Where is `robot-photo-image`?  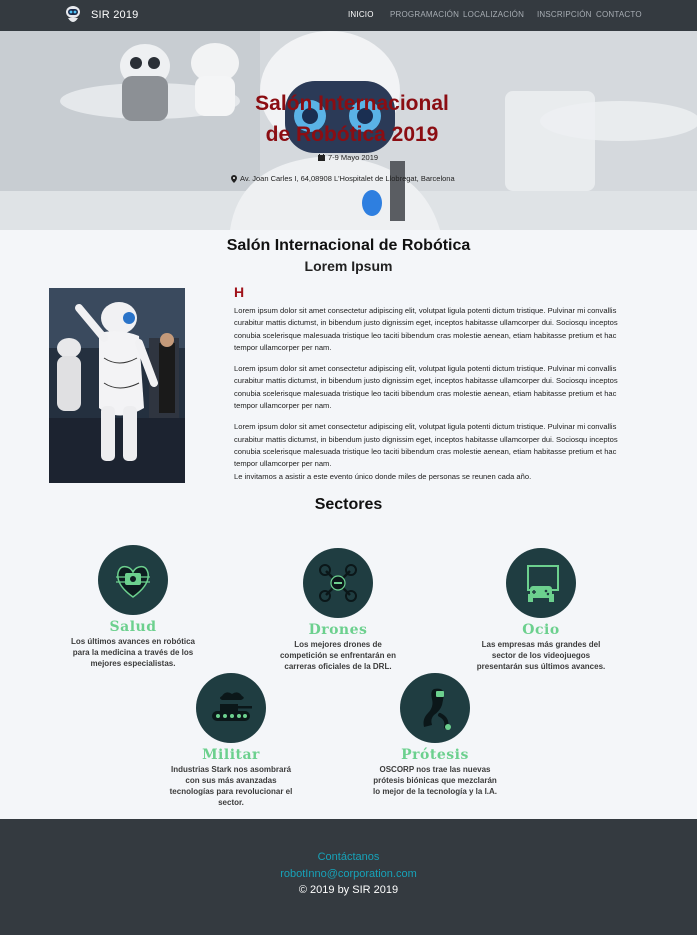
robot-photo-image is located at coordinates (117, 385).